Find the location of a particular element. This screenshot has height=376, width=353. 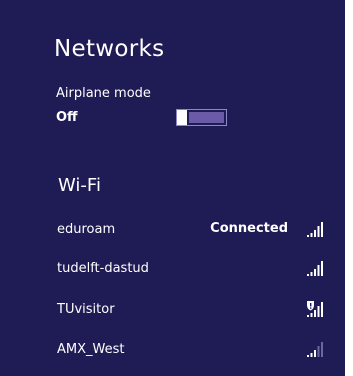

network-status: Connected is located at coordinates (249, 228).